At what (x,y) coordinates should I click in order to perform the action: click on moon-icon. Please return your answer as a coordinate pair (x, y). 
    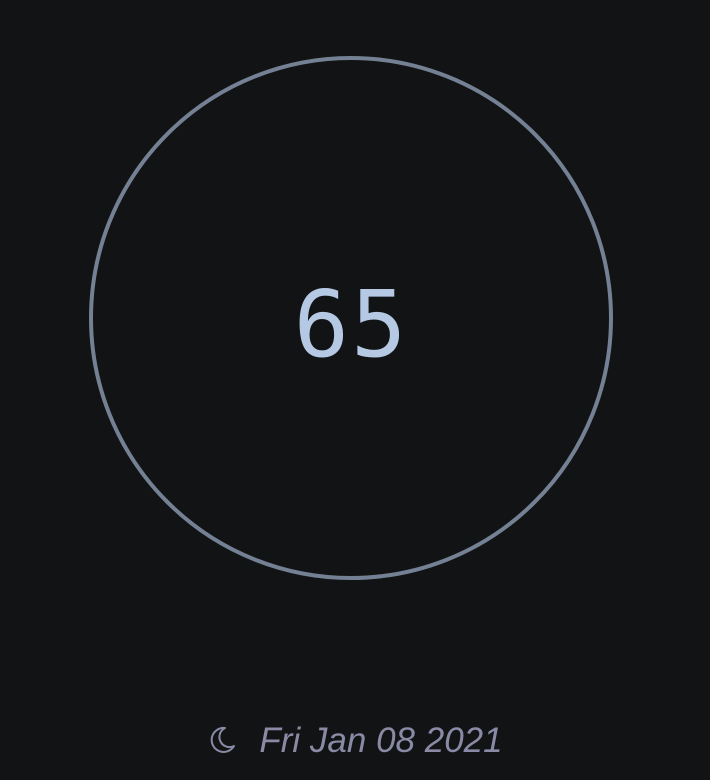
    Looking at the image, I should click on (223, 739).